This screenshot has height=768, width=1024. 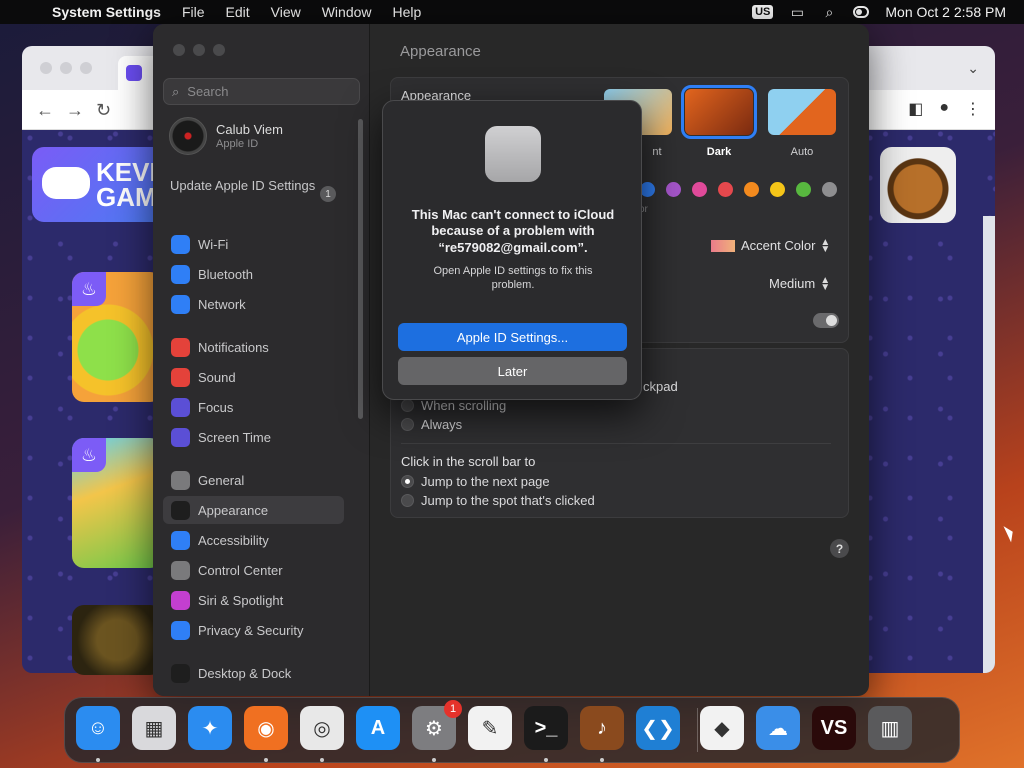 I want to click on update-apple-id-row: Update Apple ID Settings, so click(x=255, y=186).